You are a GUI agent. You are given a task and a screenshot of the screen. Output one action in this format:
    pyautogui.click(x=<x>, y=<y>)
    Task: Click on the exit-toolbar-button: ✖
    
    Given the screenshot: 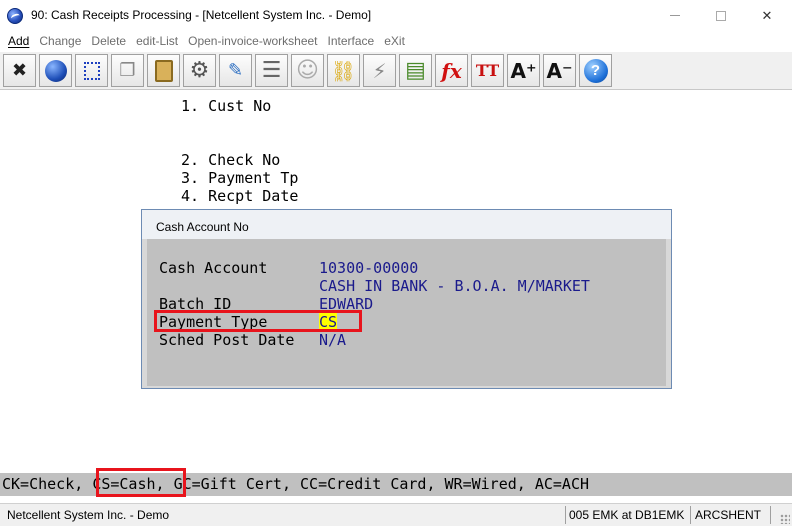 What is the action you would take?
    pyautogui.click(x=19, y=70)
    